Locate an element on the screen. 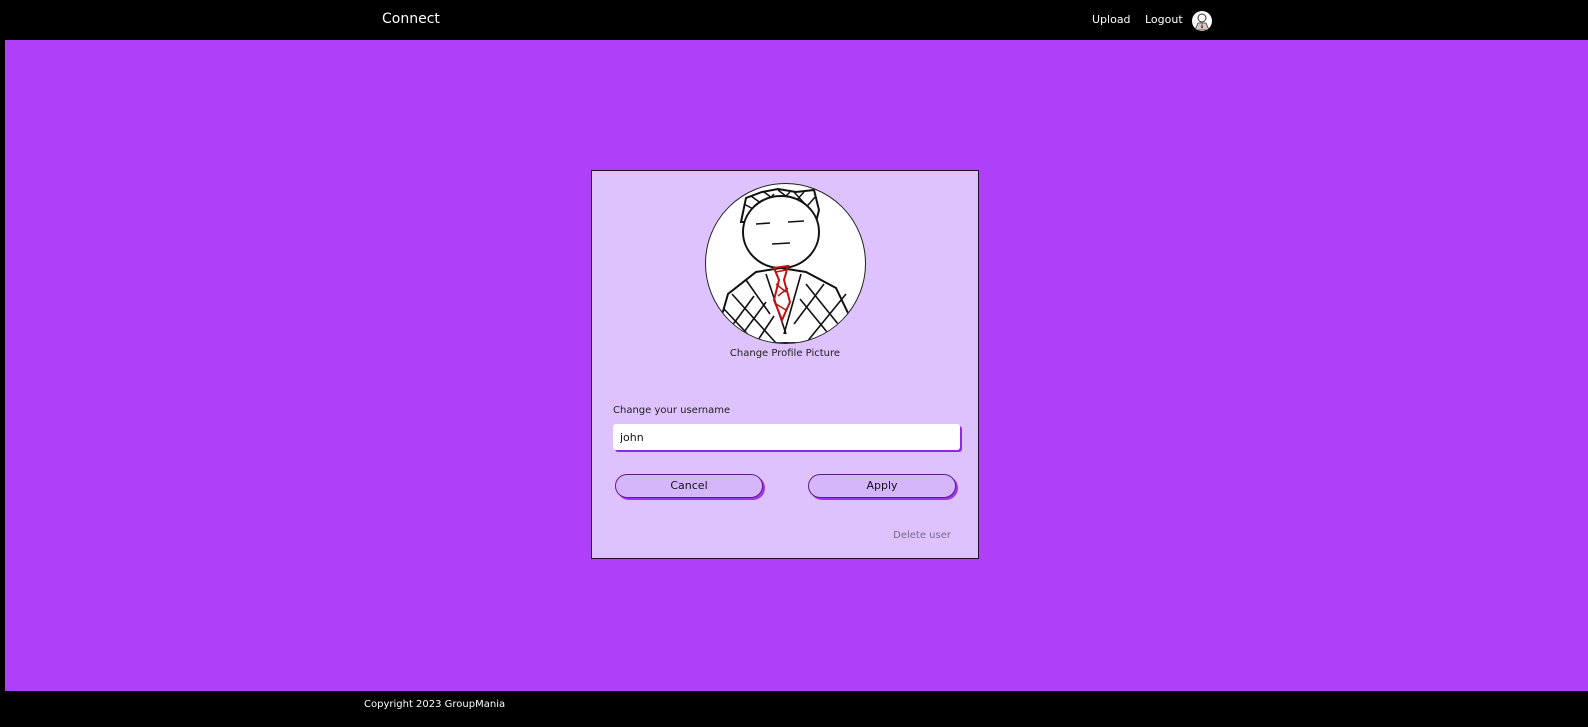 This screenshot has width=1588, height=727. copyright-text: Copyright 2023 GroupMania is located at coordinates (435, 704).